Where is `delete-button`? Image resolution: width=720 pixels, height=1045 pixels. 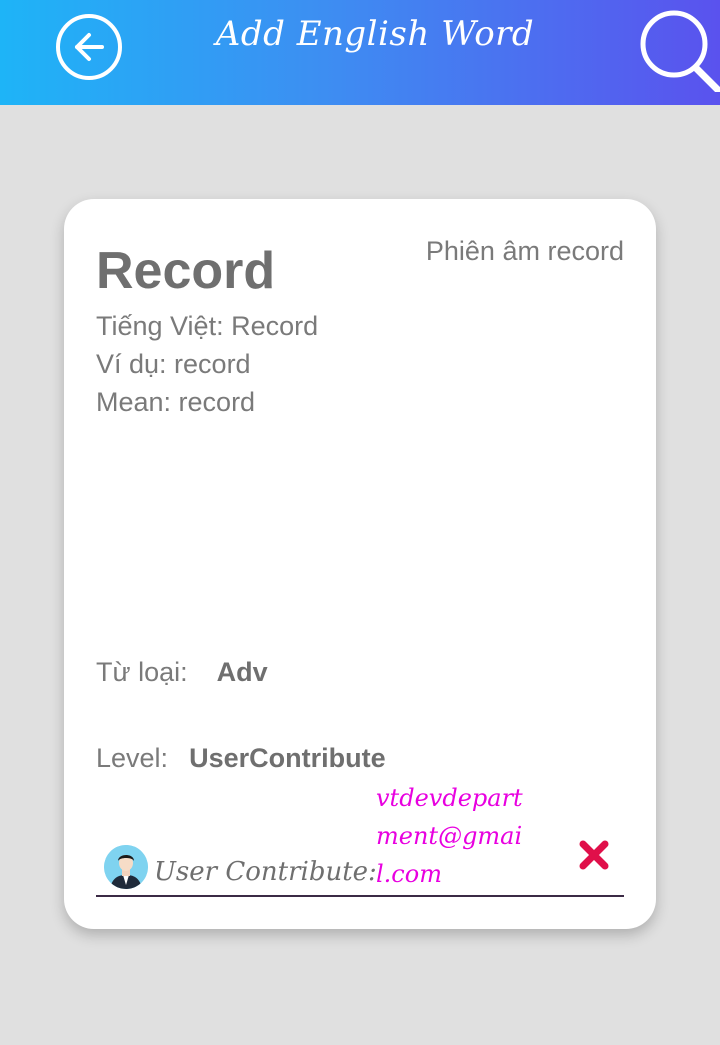 delete-button is located at coordinates (594, 855).